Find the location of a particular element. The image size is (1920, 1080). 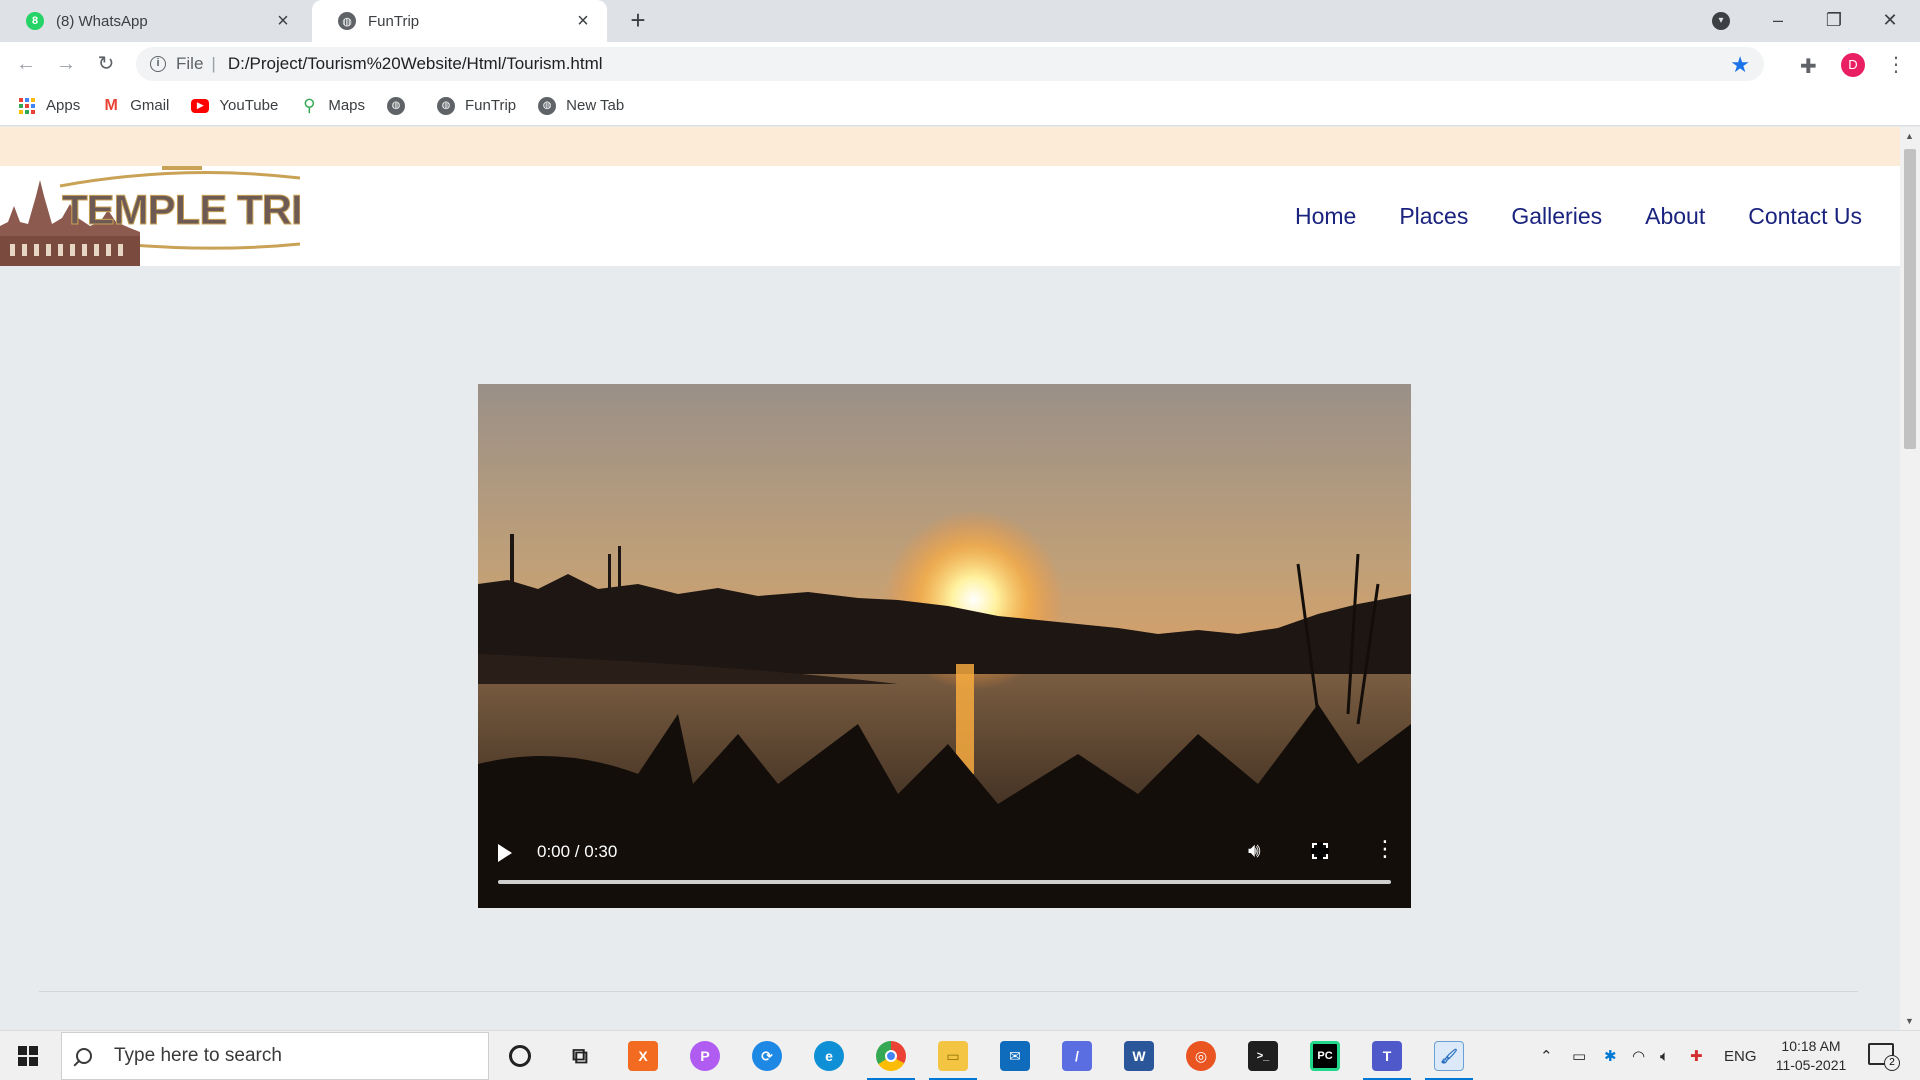

task-view-icon: ⧉ is located at coordinates (580, 1055).